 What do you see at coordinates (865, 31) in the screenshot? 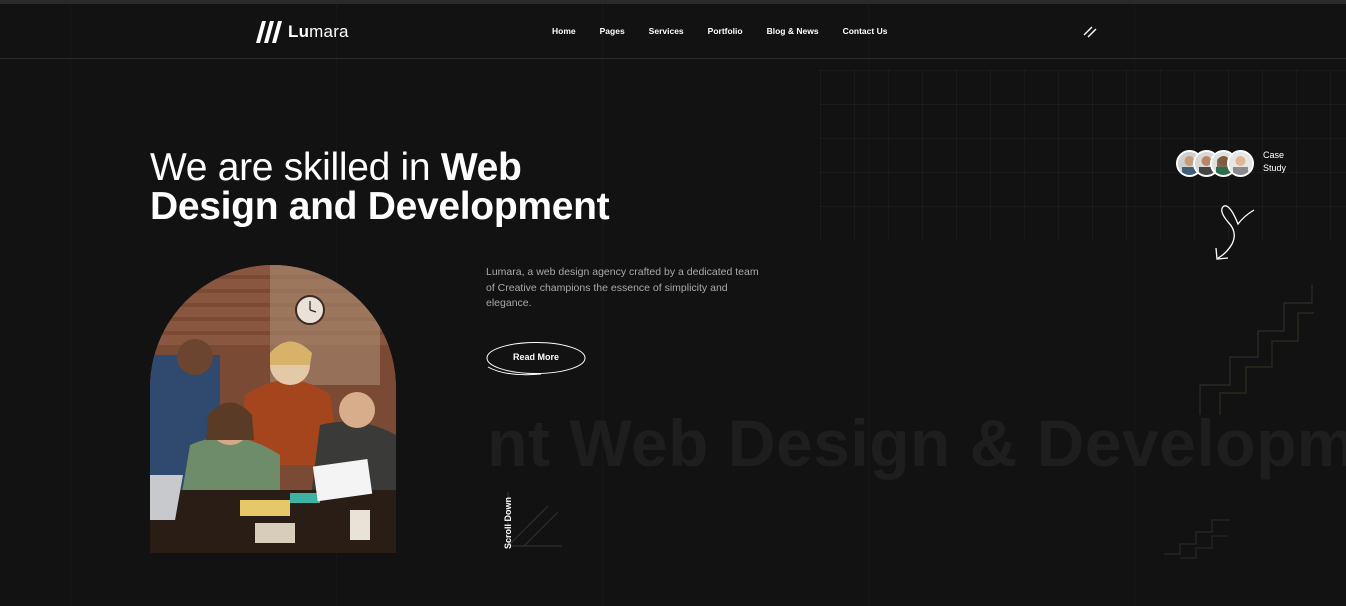
I see `nav-contact-us: Contact Us` at bounding box center [865, 31].